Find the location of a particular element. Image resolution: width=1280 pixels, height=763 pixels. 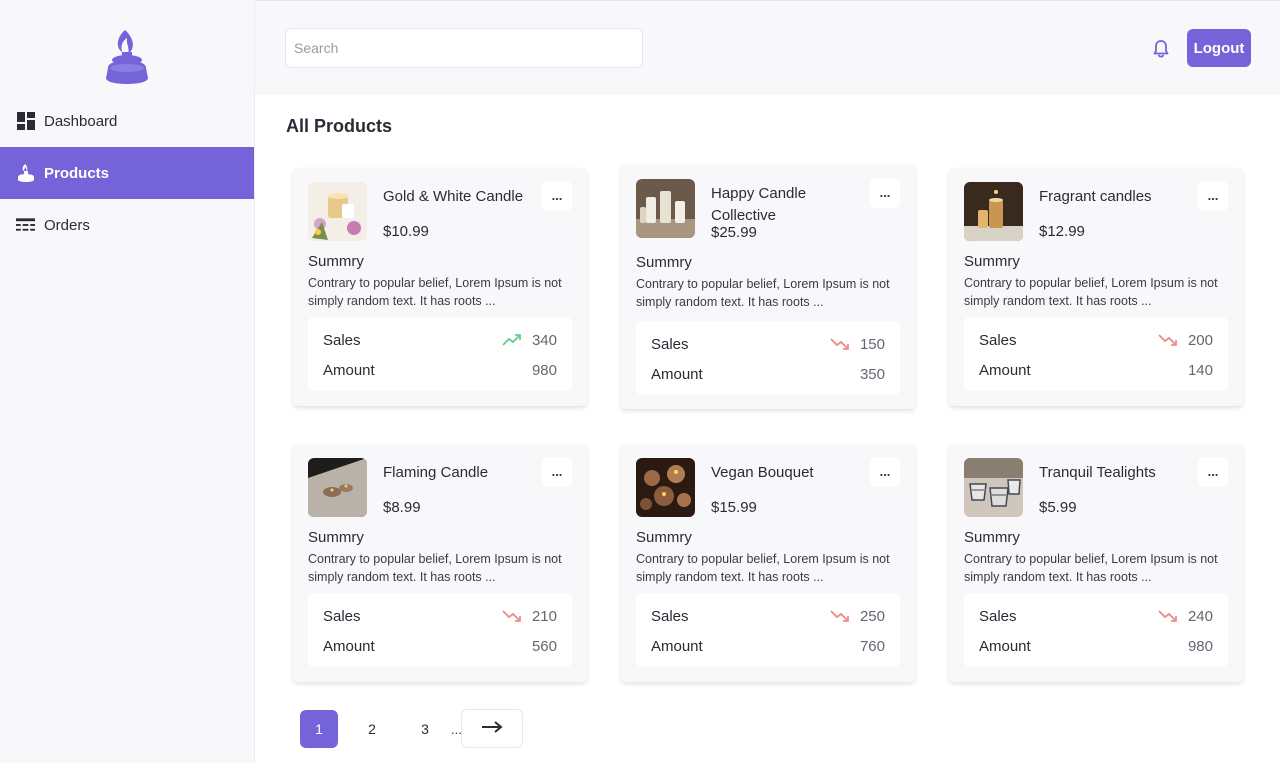

sidebar-item-products: Products is located at coordinates (127, 173).